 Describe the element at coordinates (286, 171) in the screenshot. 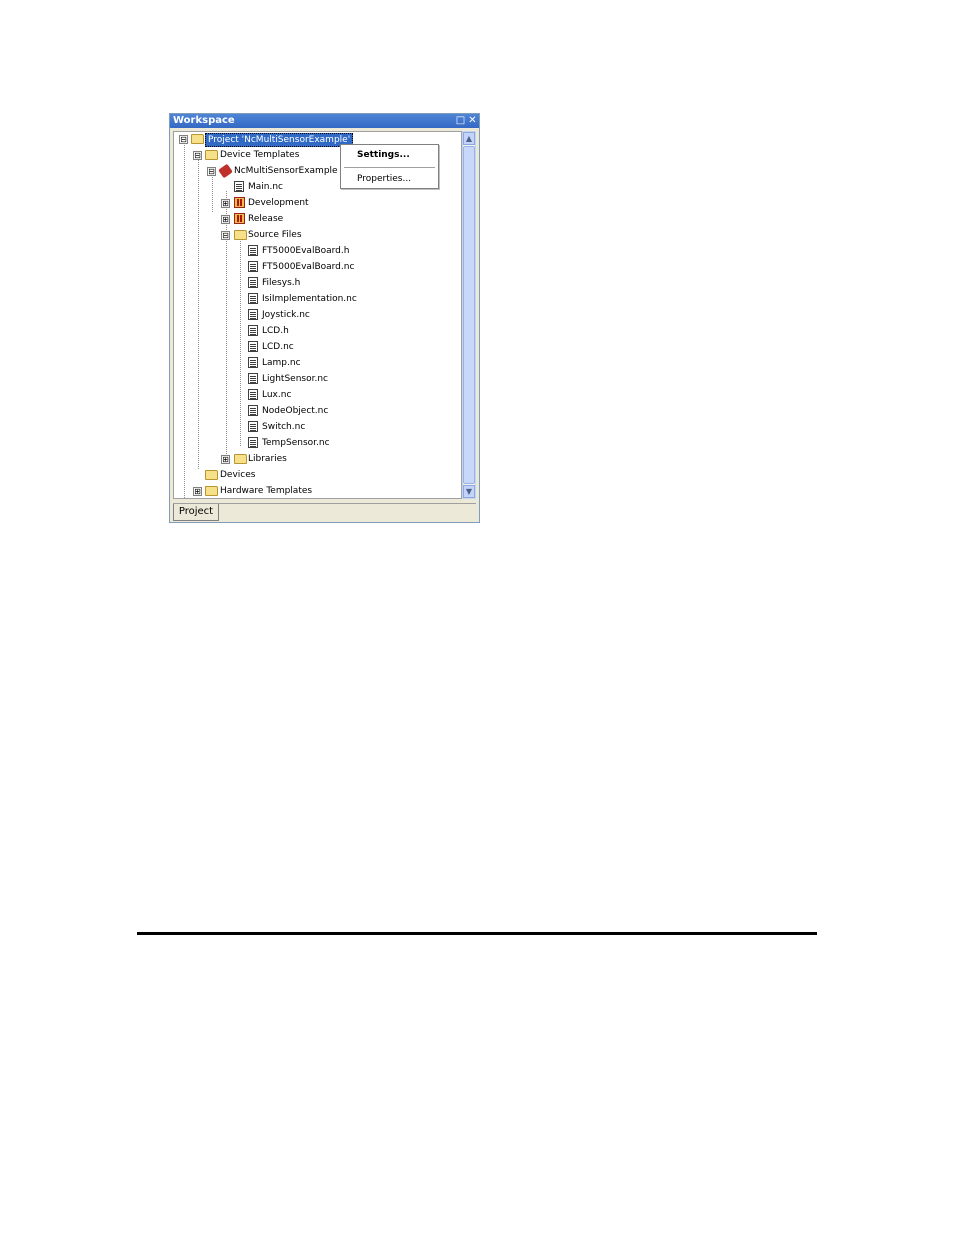

I see `tree-item-label: NcMultiSensorExample` at that location.